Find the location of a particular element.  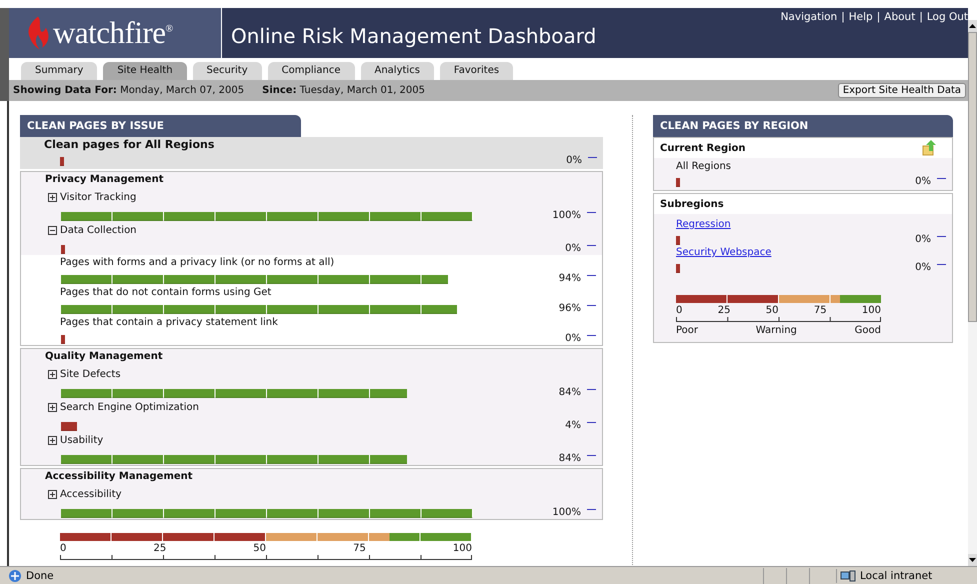

panel-header: CLEAN PAGES BY REGION is located at coordinates (803, 126).